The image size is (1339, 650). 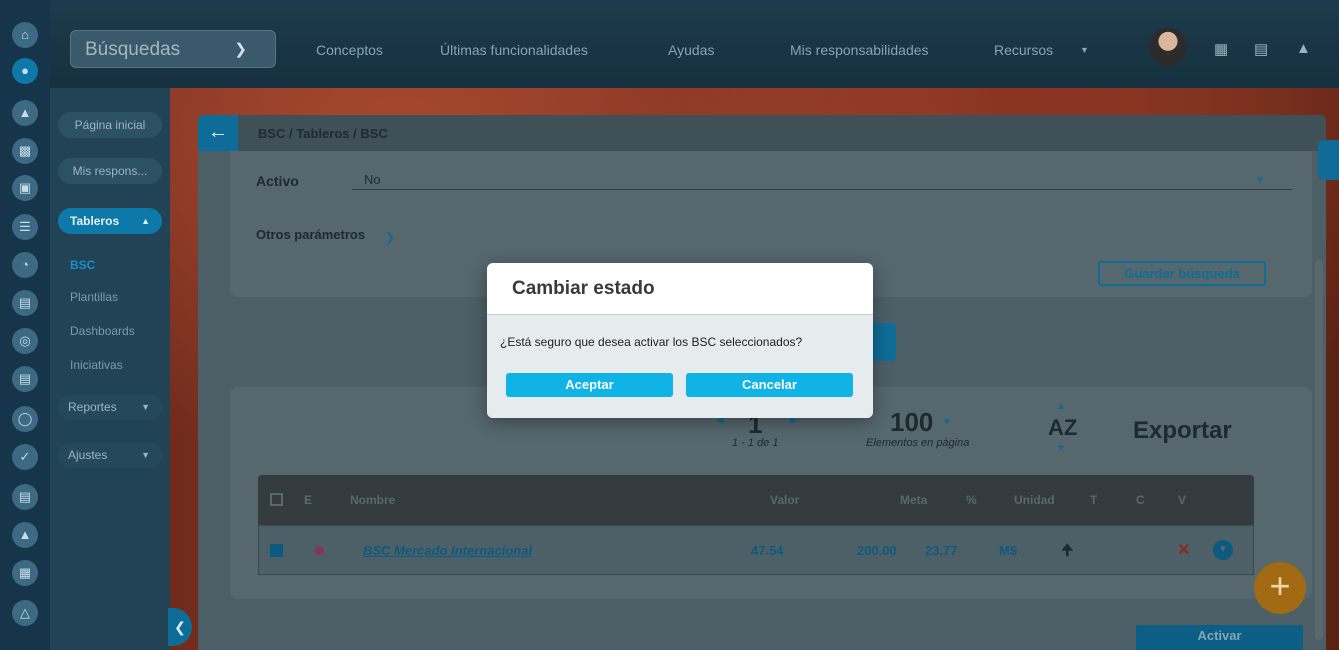 What do you see at coordinates (349, 50) in the screenshot?
I see `nav-conceptos: Conceptos` at bounding box center [349, 50].